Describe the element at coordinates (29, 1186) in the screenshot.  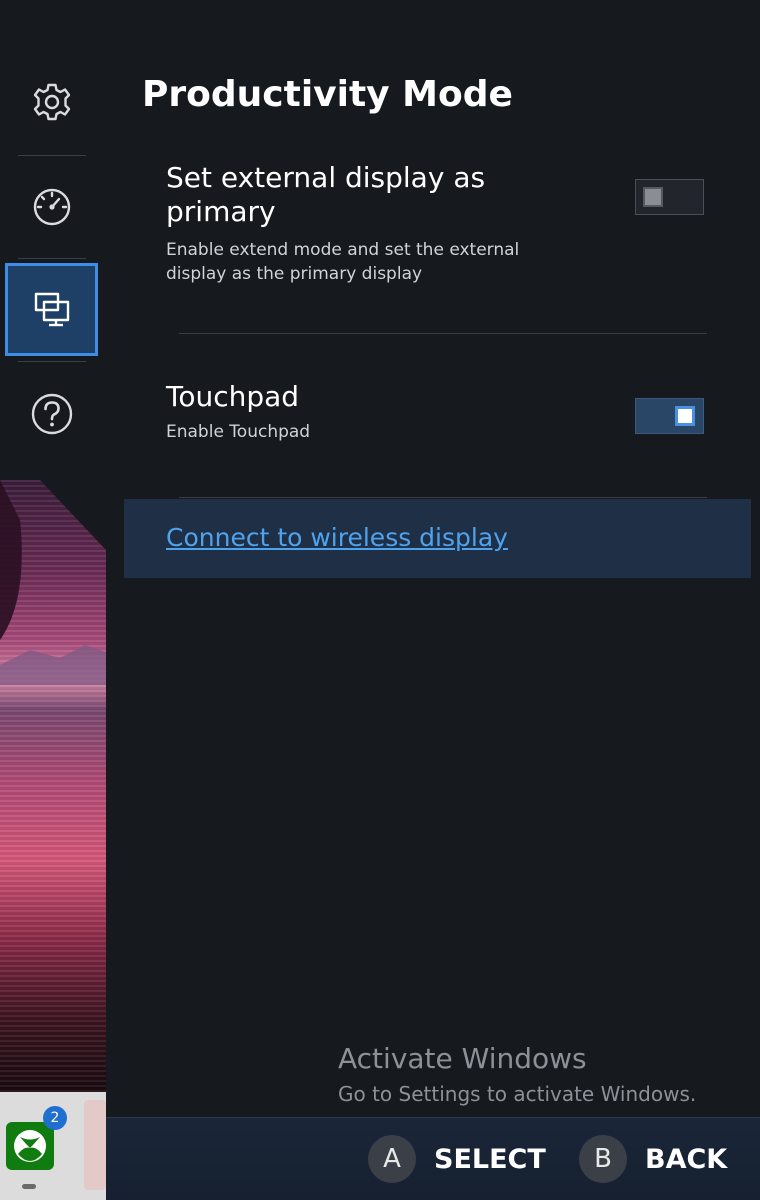
I see `running-indicator` at that location.